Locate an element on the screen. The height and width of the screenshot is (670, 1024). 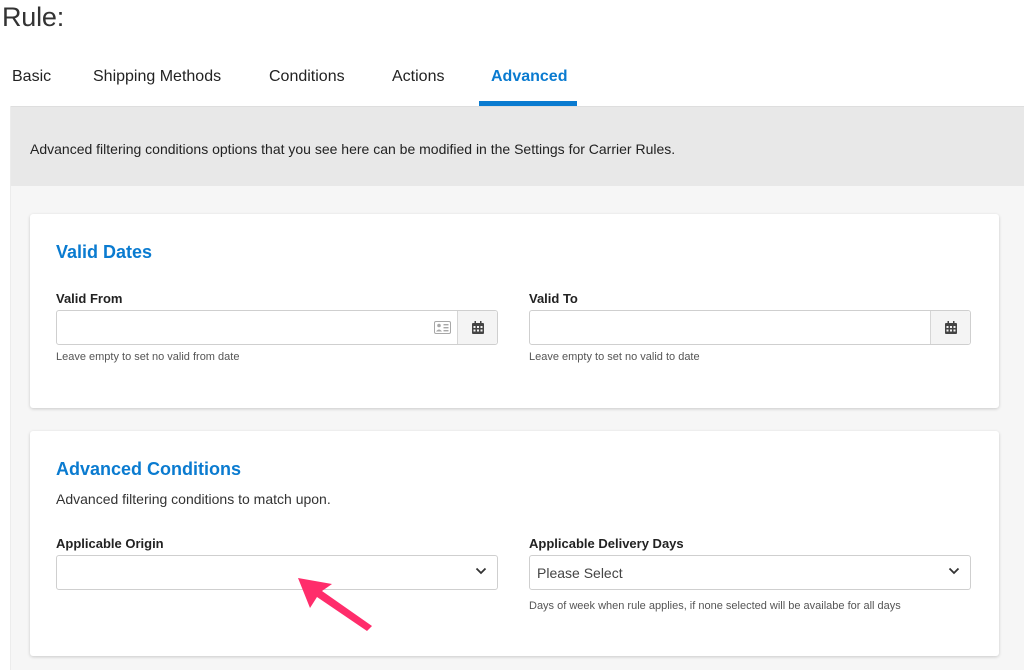
contact-card-icon is located at coordinates (442, 327).